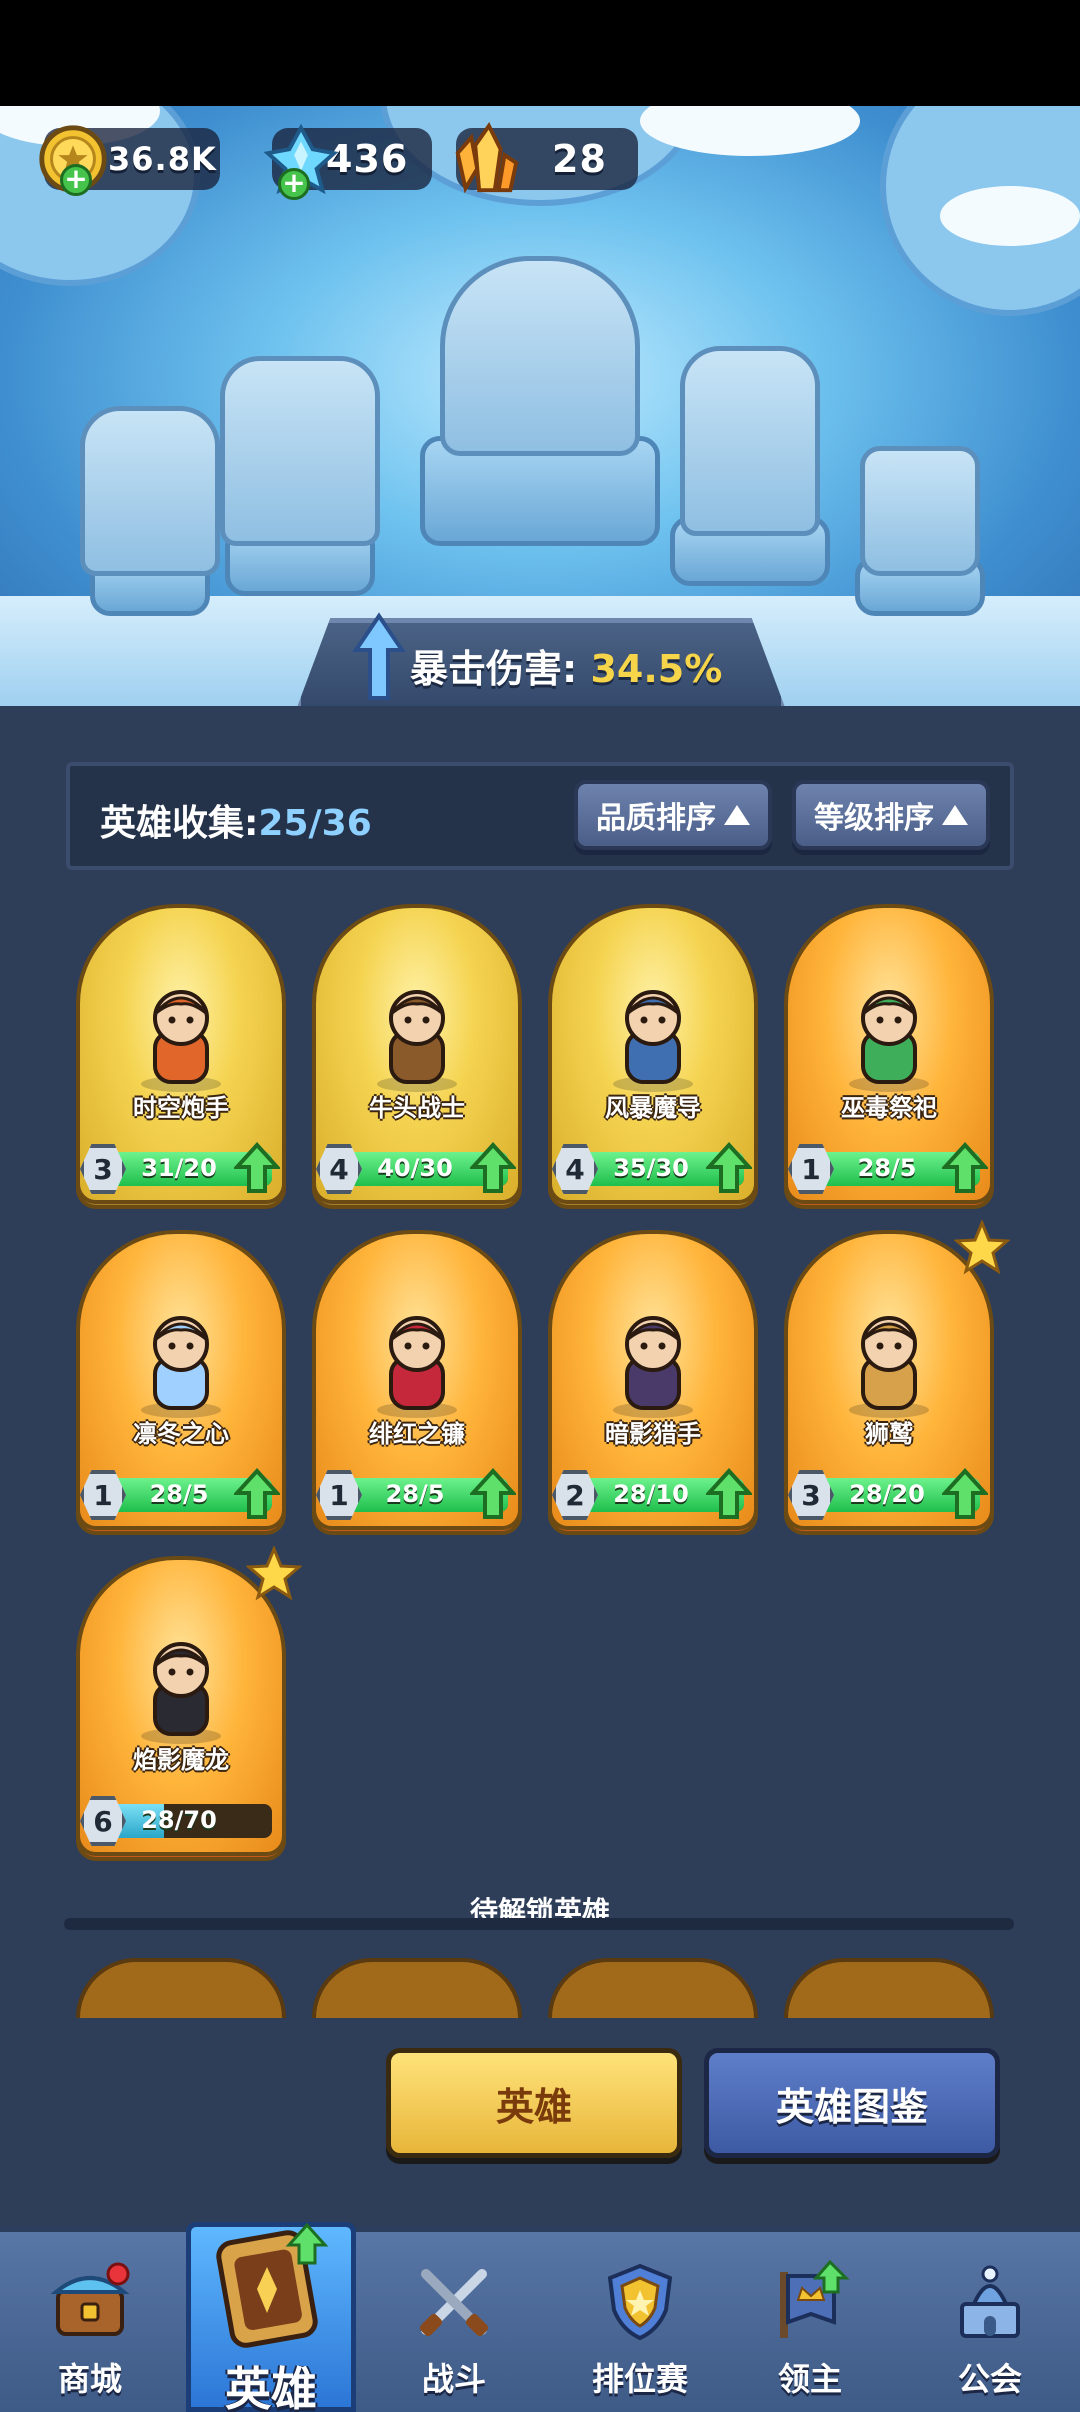 This screenshot has height=2412, width=1080. What do you see at coordinates (534, 2103) in the screenshot?
I see `heroes-tab-button: 英雄` at bounding box center [534, 2103].